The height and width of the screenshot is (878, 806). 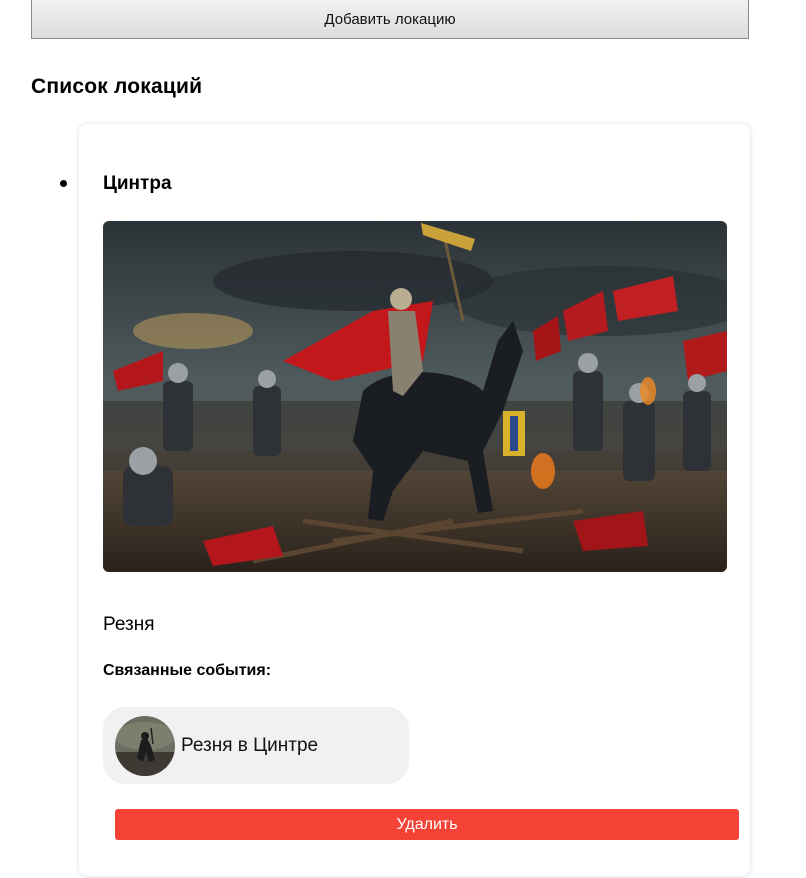 I want to click on location-description: Резня, so click(x=129, y=624).